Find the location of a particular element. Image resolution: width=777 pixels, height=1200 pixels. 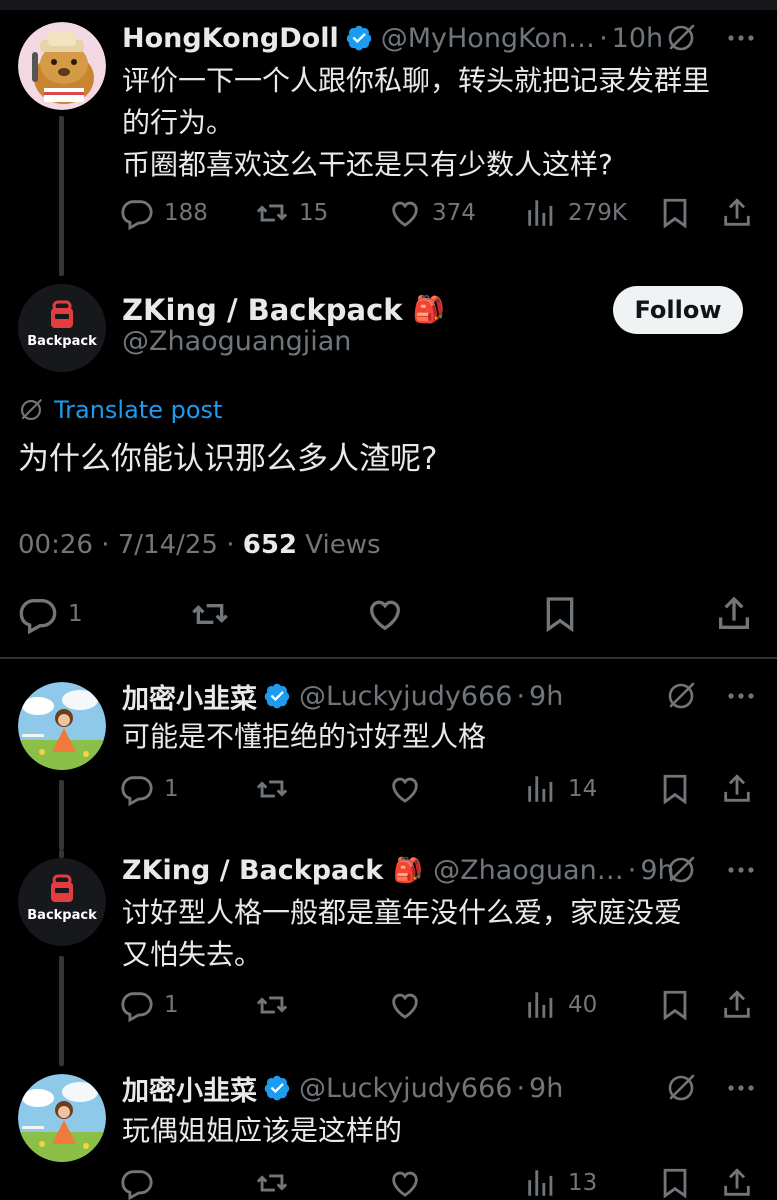

views-button: 14 is located at coordinates (560, 789).